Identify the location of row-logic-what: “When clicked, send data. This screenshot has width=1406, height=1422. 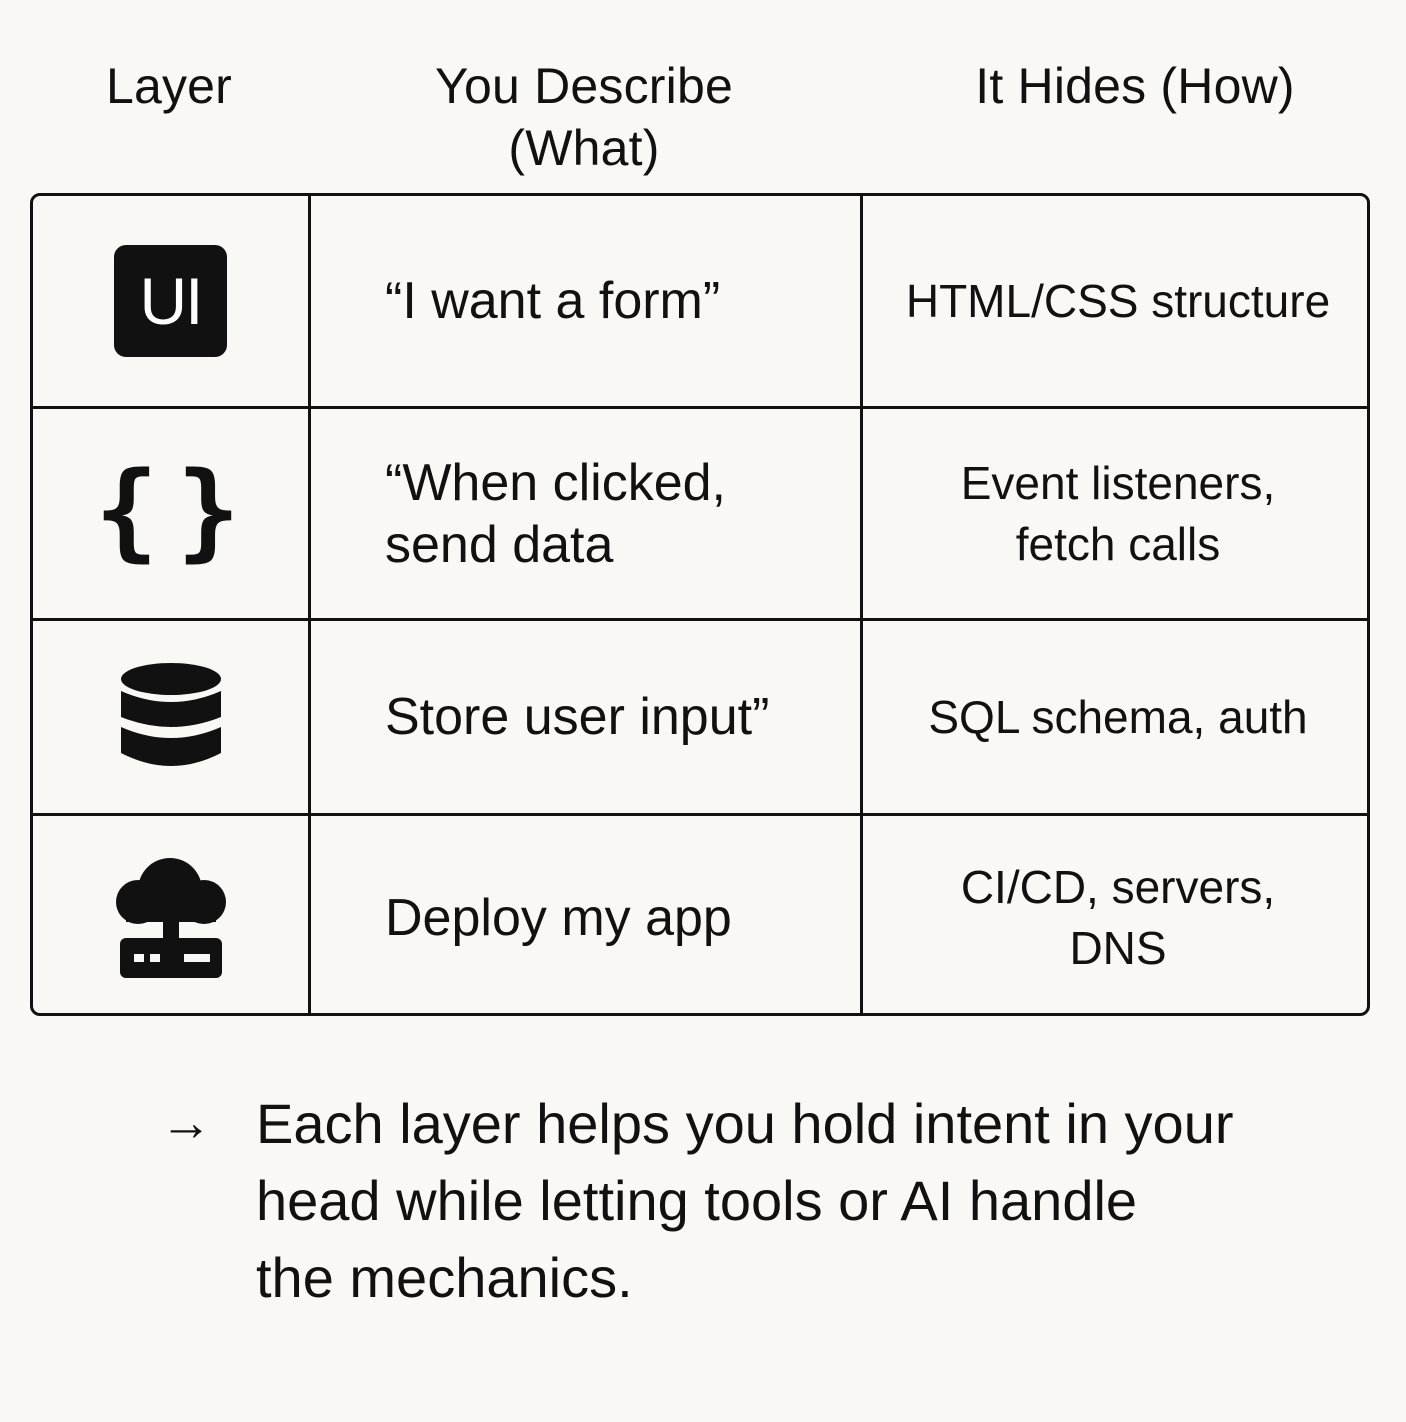
(587, 515).